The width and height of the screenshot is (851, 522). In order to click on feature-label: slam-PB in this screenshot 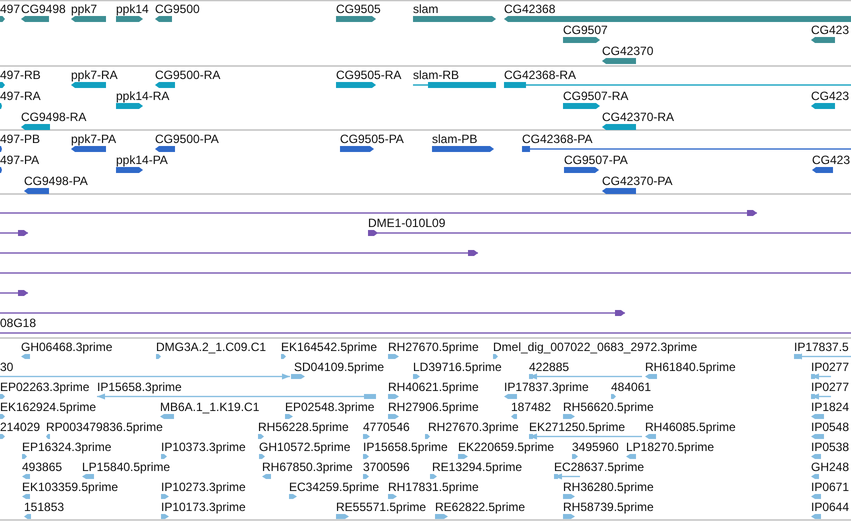, I will do `click(455, 139)`.